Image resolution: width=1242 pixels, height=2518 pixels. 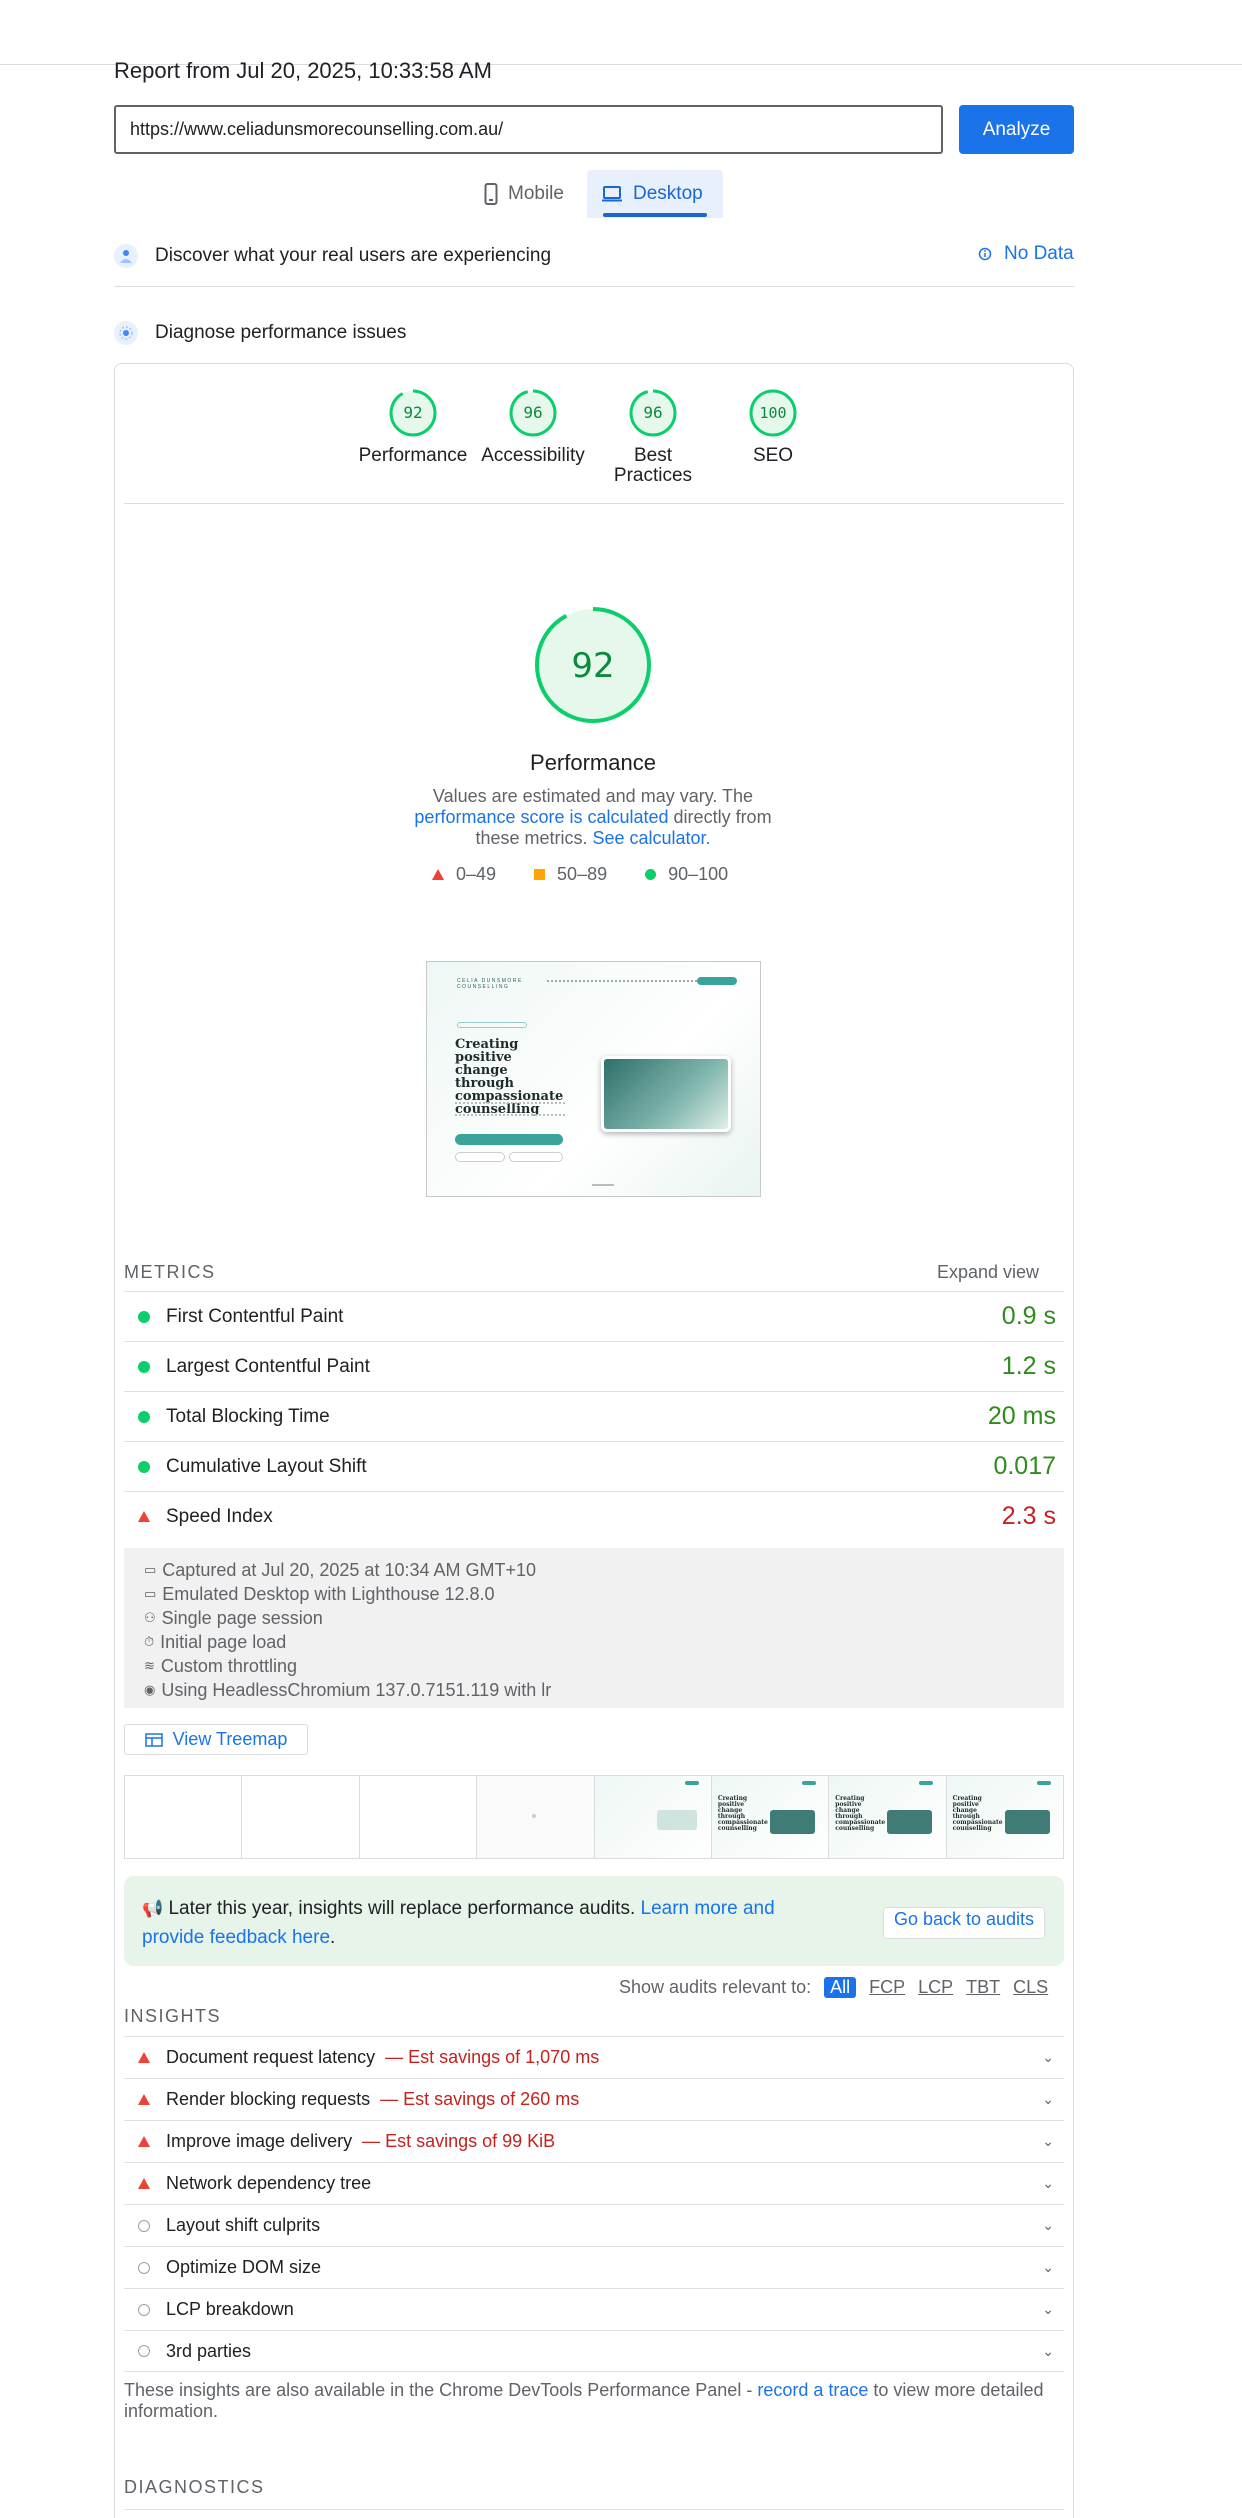 What do you see at coordinates (651, 838) in the screenshot?
I see `see-calculator-link: See calculator.` at bounding box center [651, 838].